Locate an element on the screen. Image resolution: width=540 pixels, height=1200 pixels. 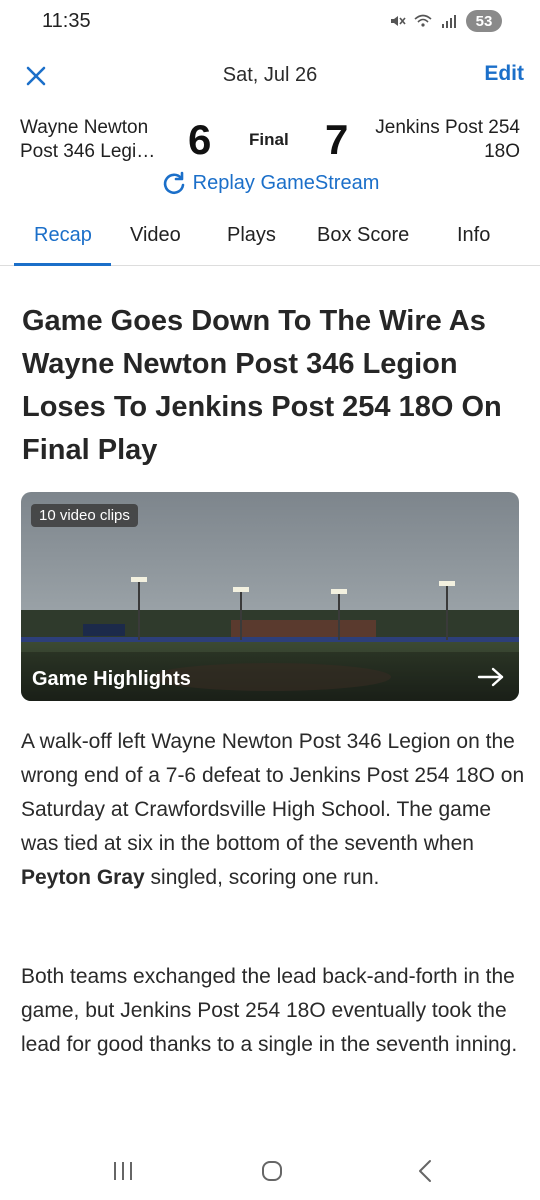
status-bar: 11:35 53 is located at coordinates (270, 24).